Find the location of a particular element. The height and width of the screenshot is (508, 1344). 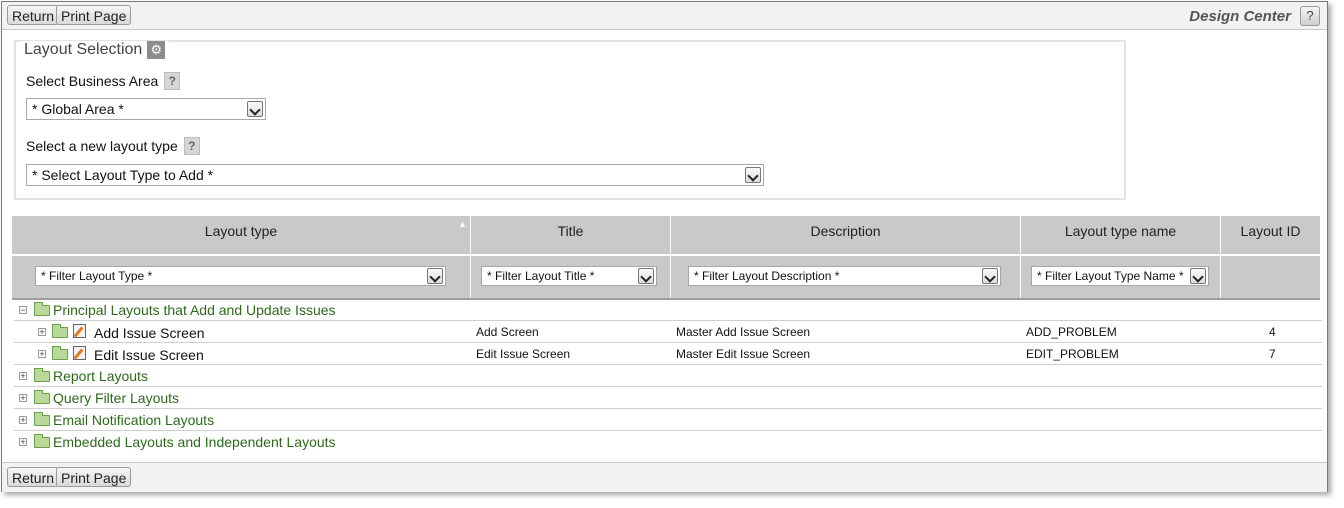

gear-icon: ⚙ is located at coordinates (156, 50).